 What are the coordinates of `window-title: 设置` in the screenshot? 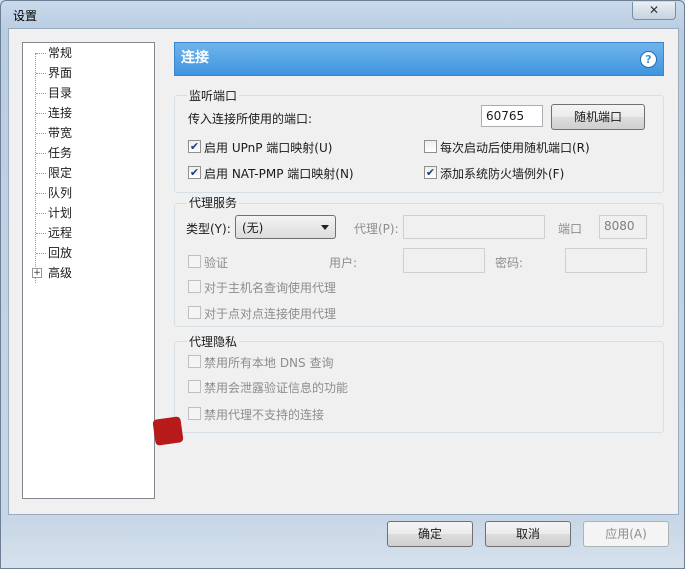 It's located at (25, 16).